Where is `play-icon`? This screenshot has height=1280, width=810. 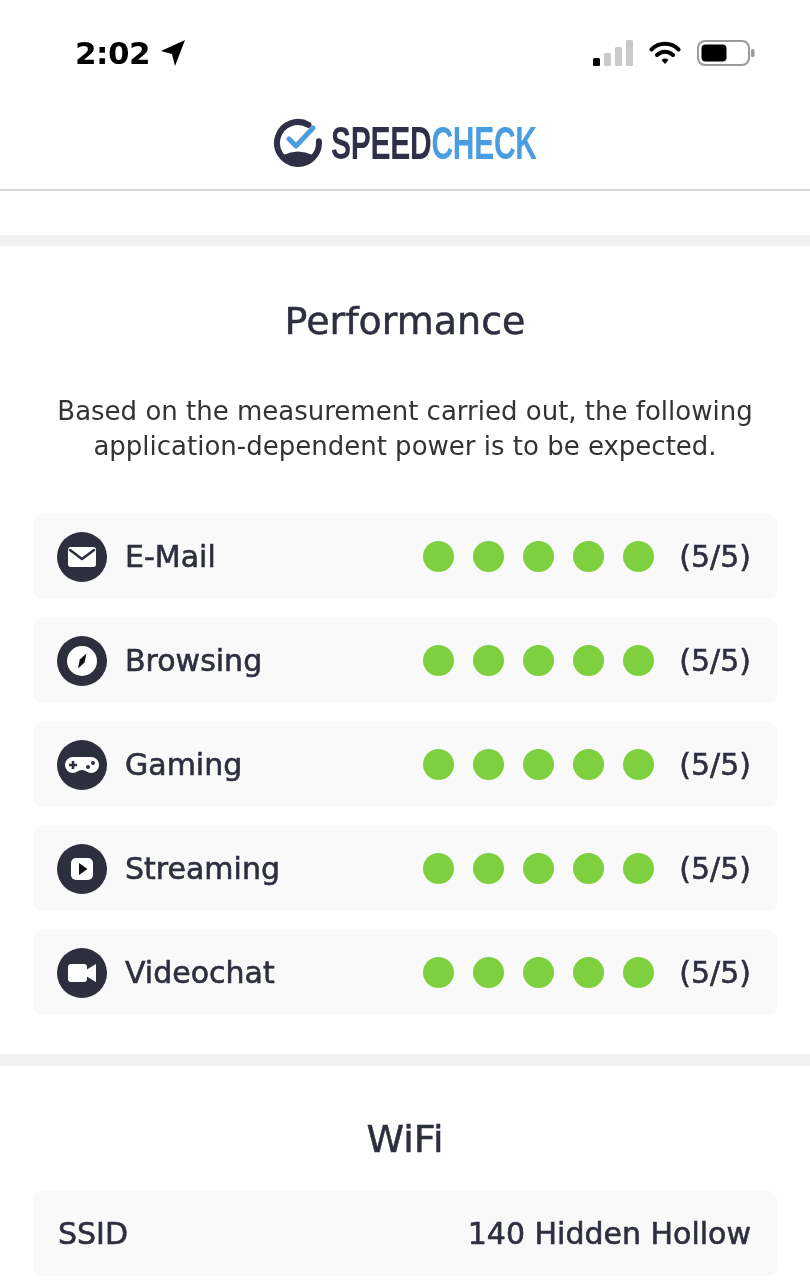 play-icon is located at coordinates (82, 868).